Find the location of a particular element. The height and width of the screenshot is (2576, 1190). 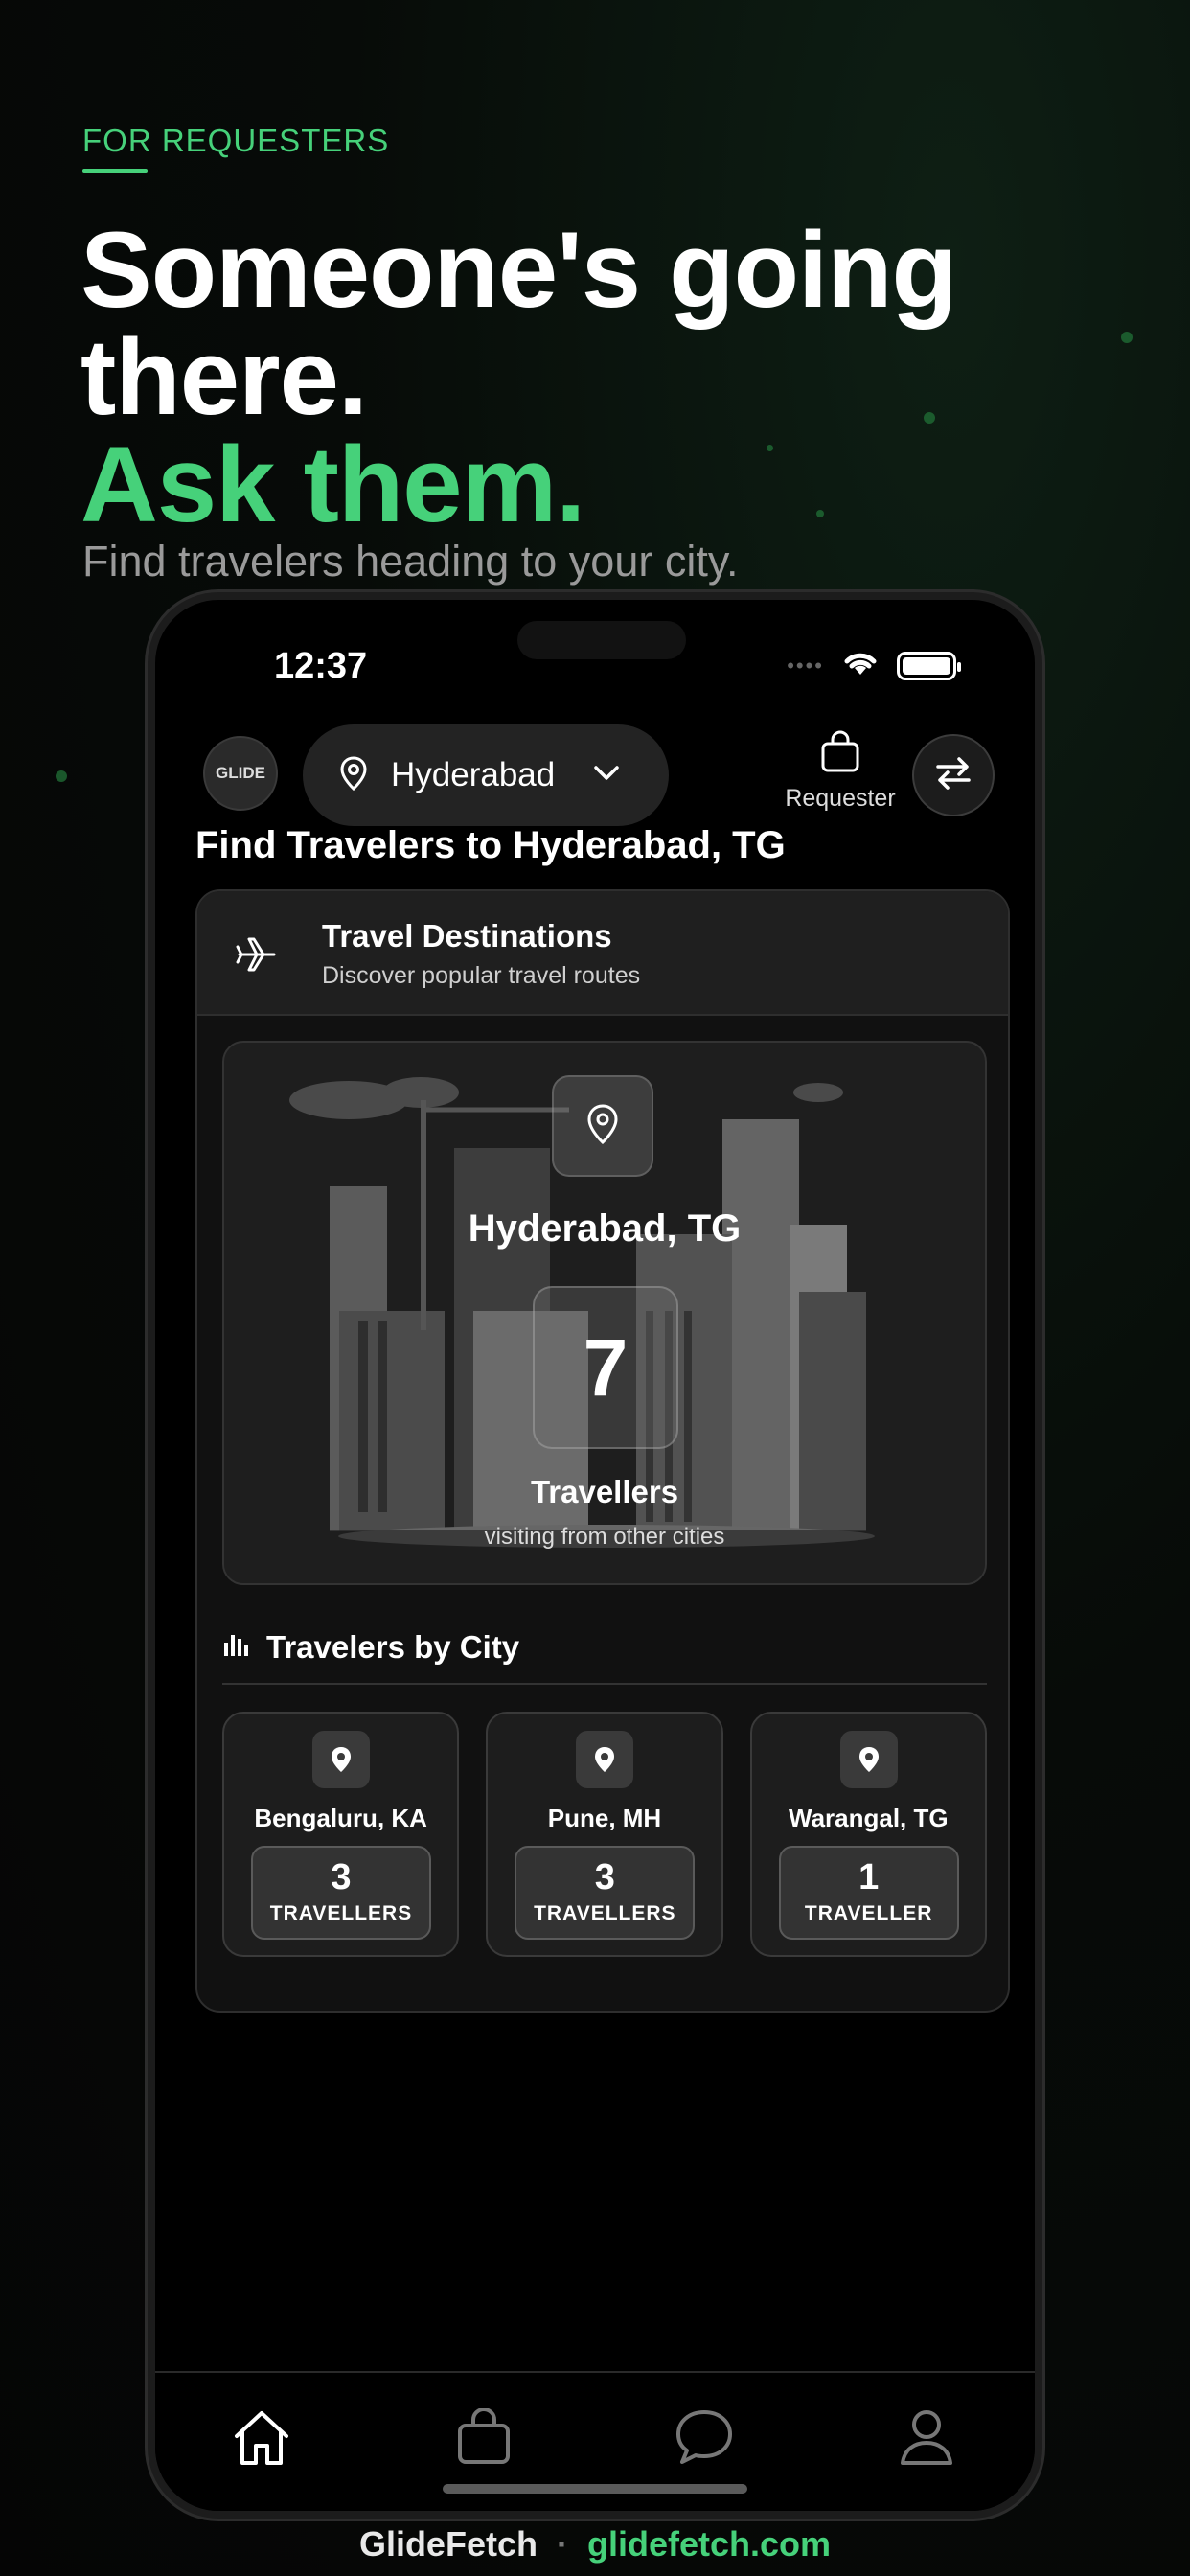

headline-line-1: Someone's going is located at coordinates (518, 270).